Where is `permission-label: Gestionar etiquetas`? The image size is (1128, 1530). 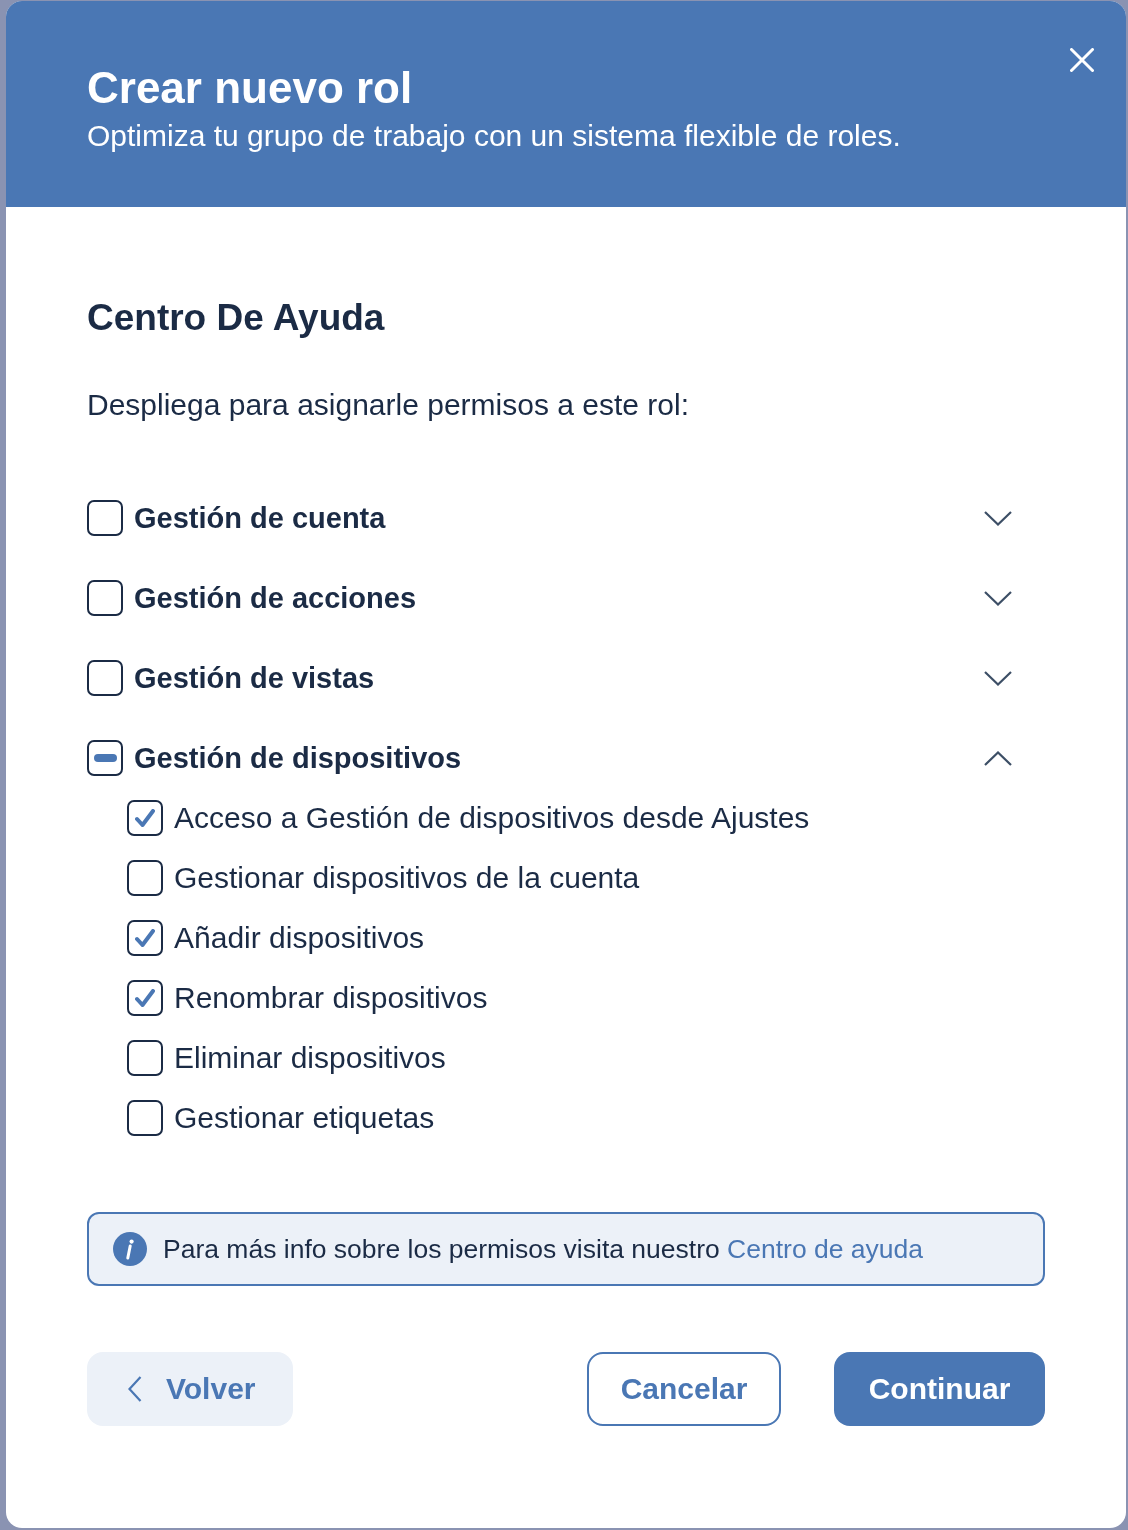
permission-label: Gestionar etiquetas is located at coordinates (304, 1118).